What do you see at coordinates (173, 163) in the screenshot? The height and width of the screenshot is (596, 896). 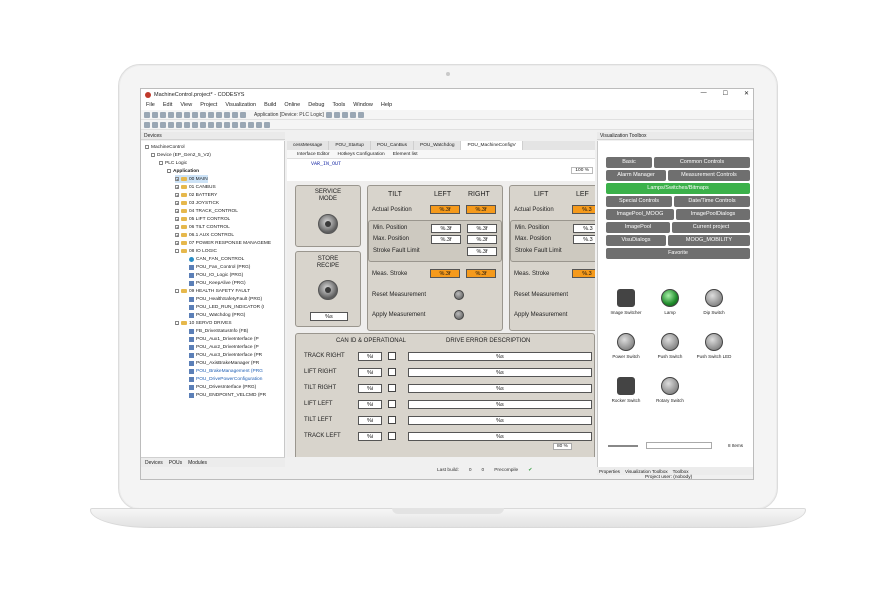 I see `tree-item: - PLC Logic` at bounding box center [173, 163].